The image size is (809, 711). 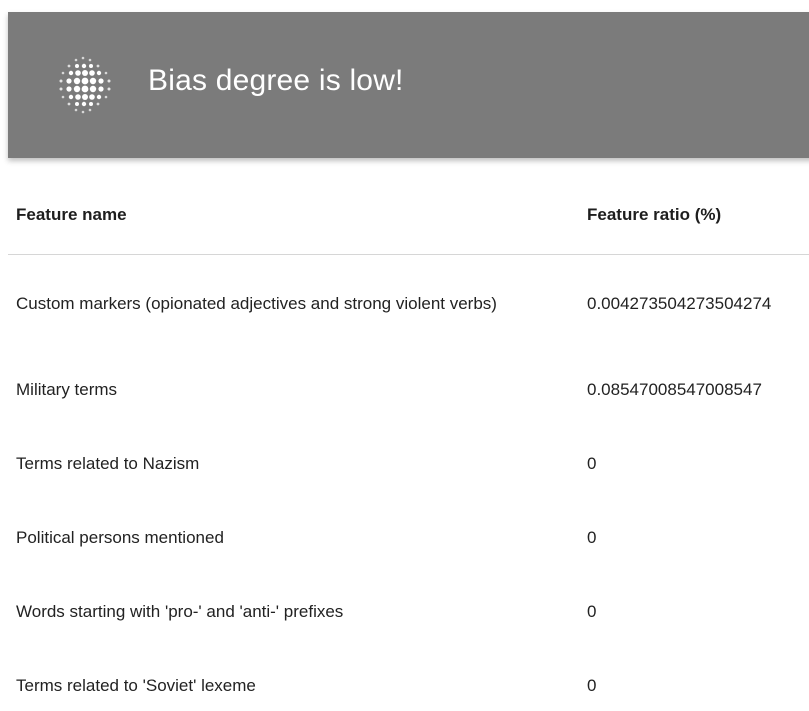 What do you see at coordinates (108, 463) in the screenshot?
I see `feature-name-cell: Terms related to Nazism` at bounding box center [108, 463].